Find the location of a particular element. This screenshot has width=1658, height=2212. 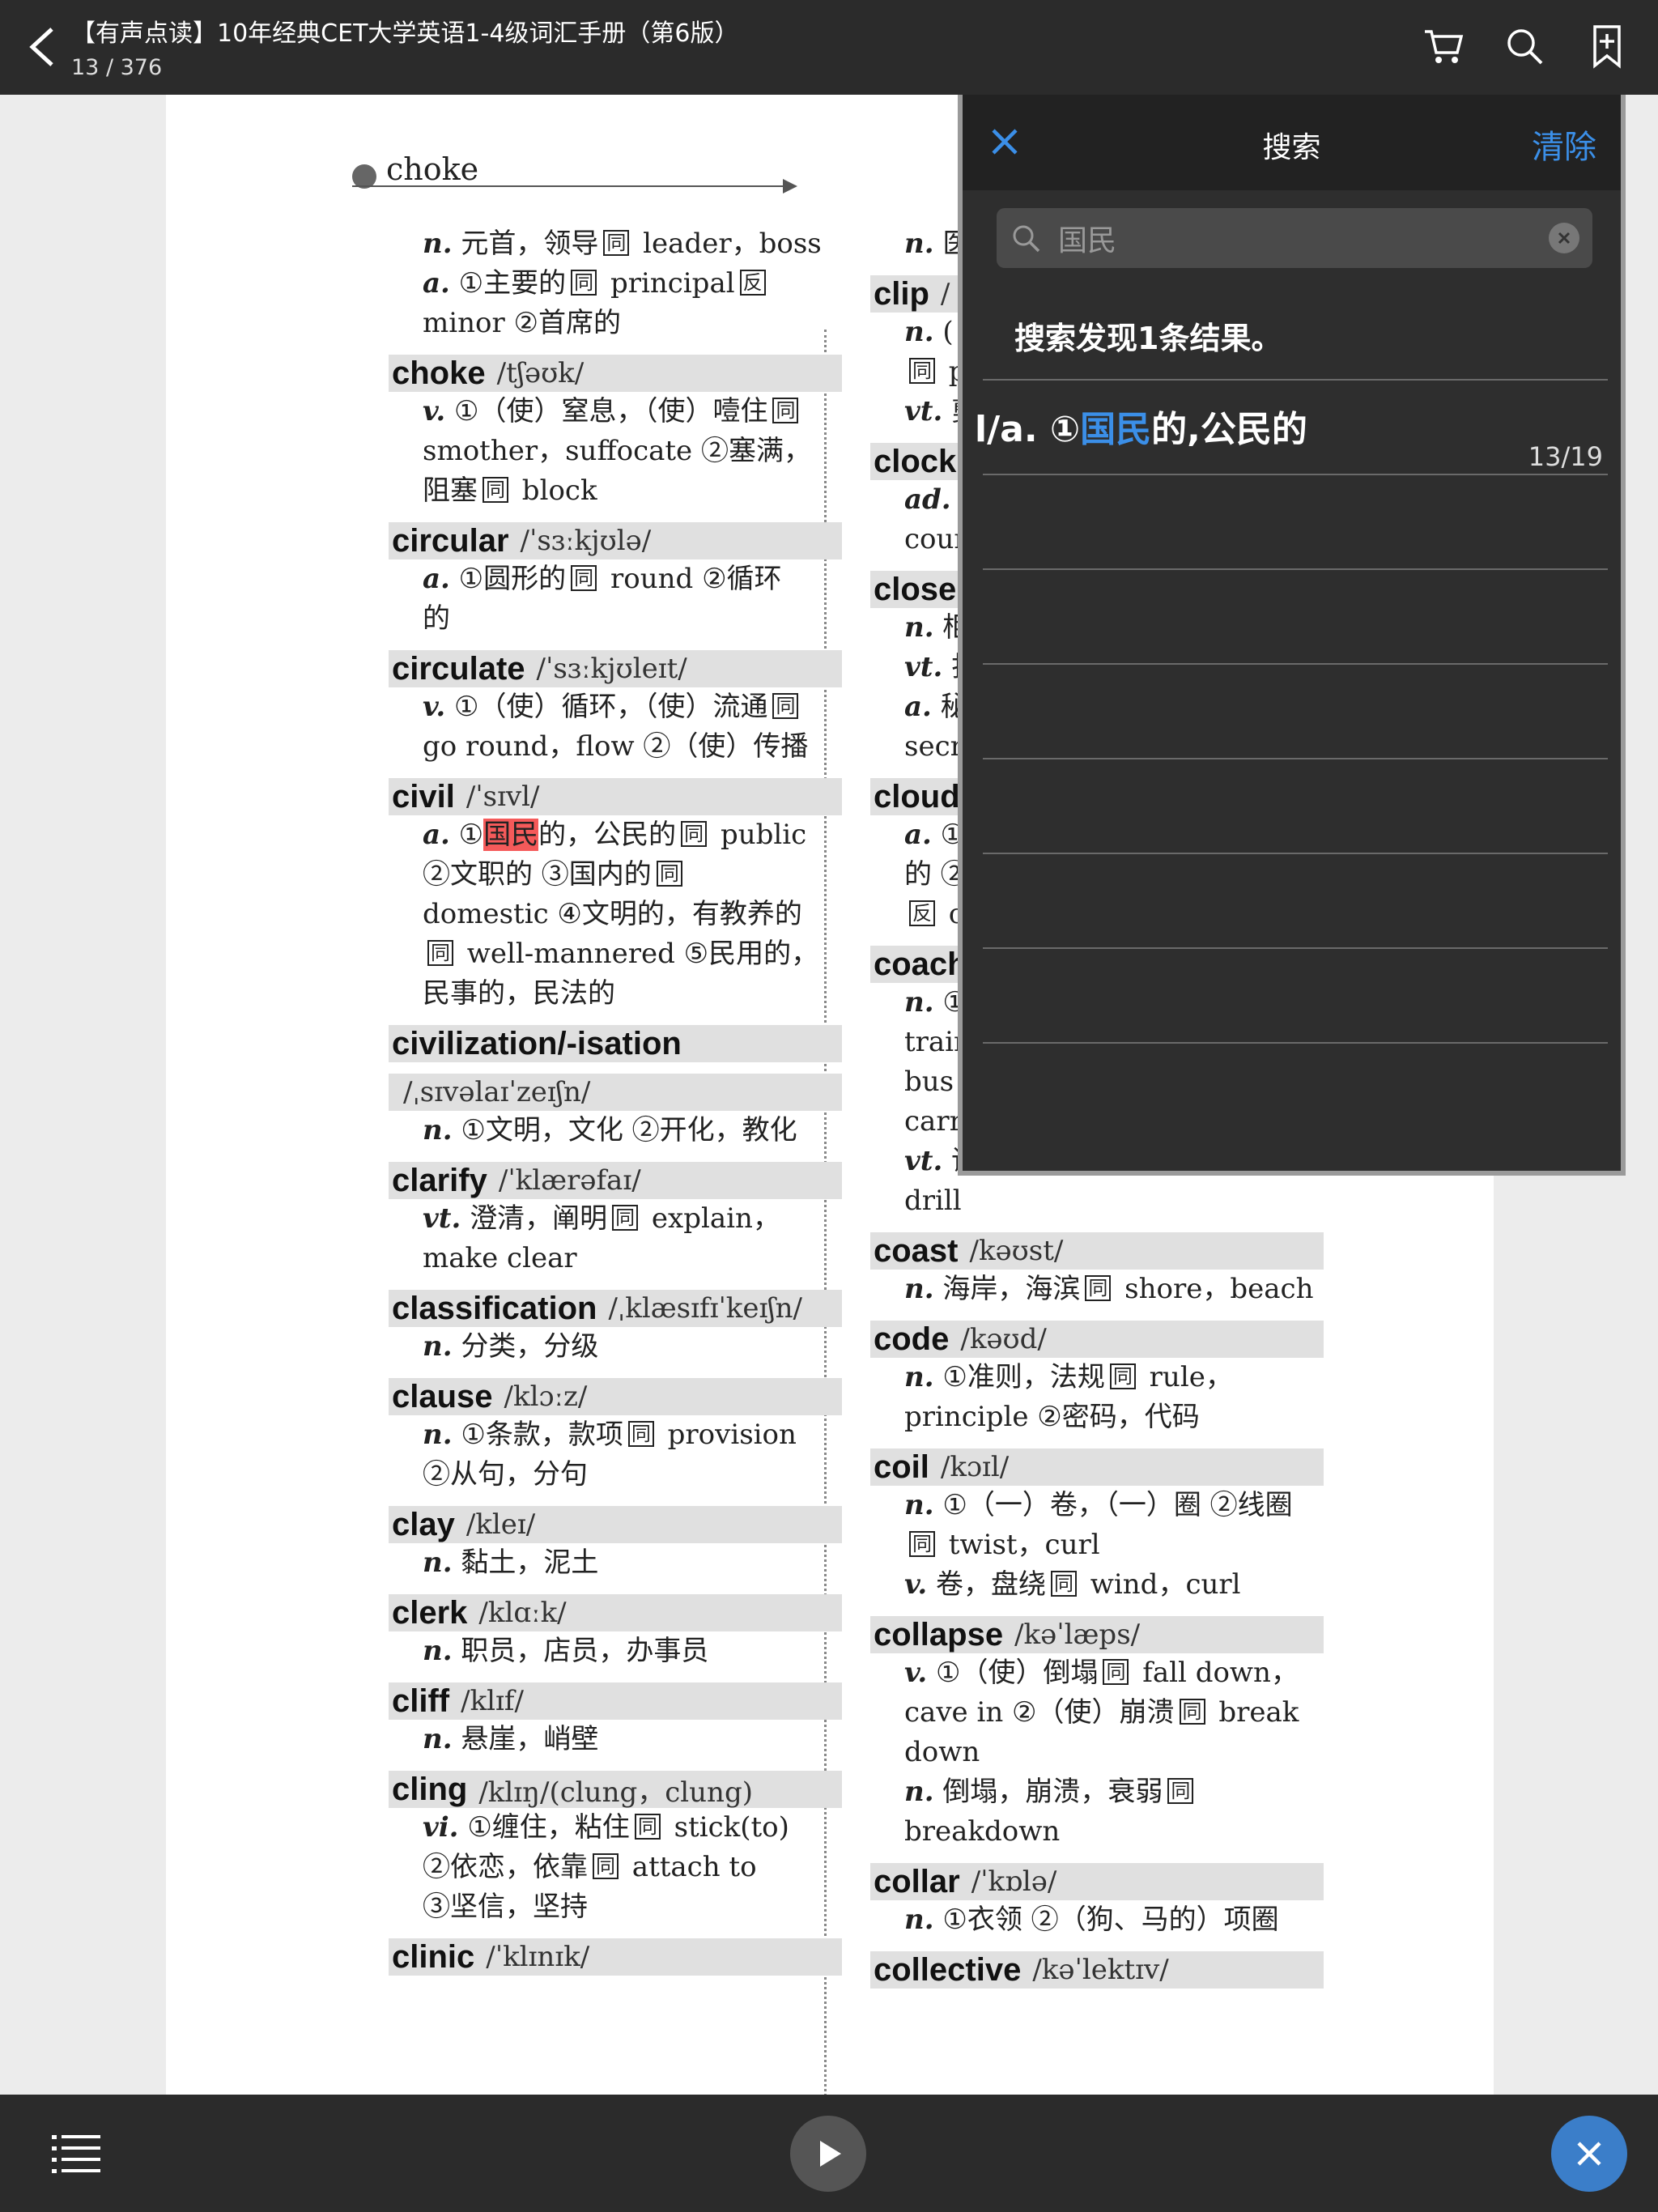

dictionary-entry: clerk/klɑːk/n. 职员，店员，办事员 is located at coordinates (615, 1633).